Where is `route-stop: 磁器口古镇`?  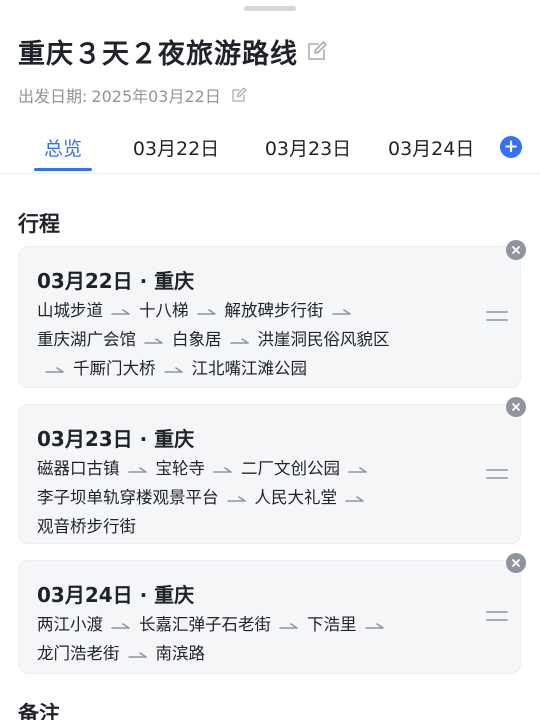 route-stop: 磁器口古镇 is located at coordinates (78, 468).